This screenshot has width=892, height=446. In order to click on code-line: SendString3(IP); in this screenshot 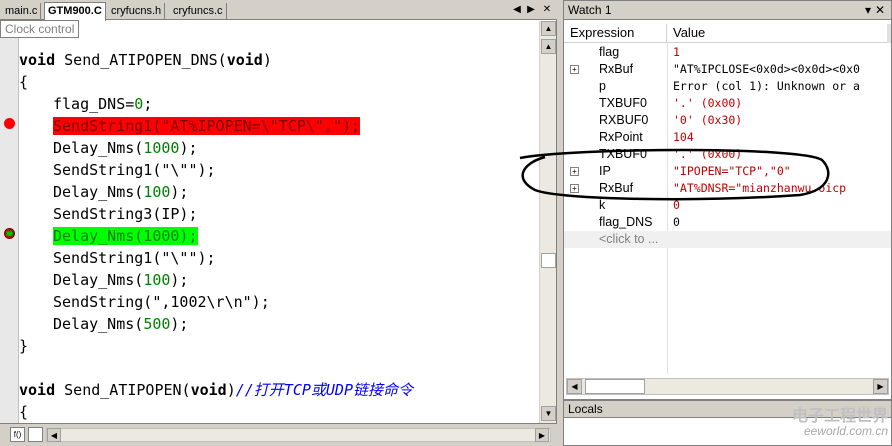, I will do `click(125, 214)`.